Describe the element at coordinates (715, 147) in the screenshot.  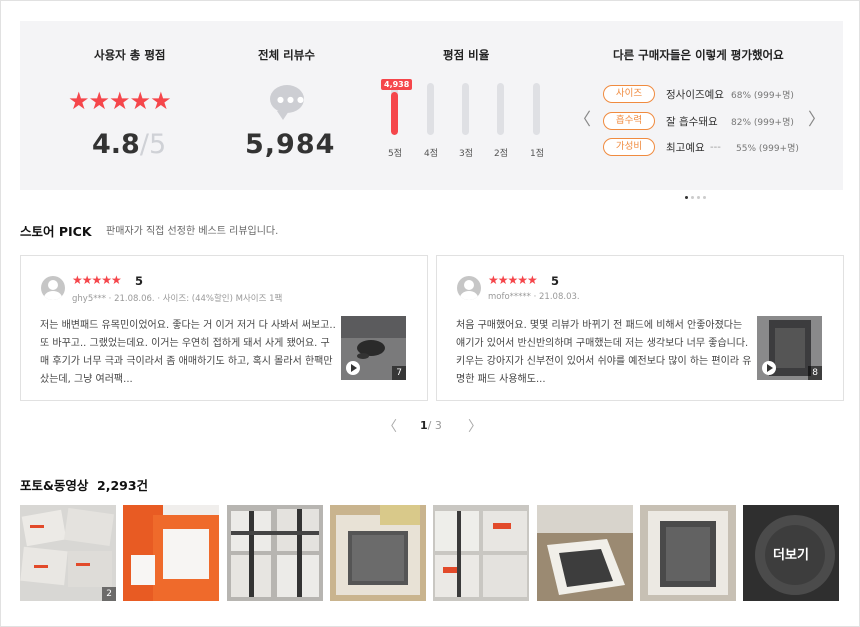
I see `keyword-dash: ---` at that location.